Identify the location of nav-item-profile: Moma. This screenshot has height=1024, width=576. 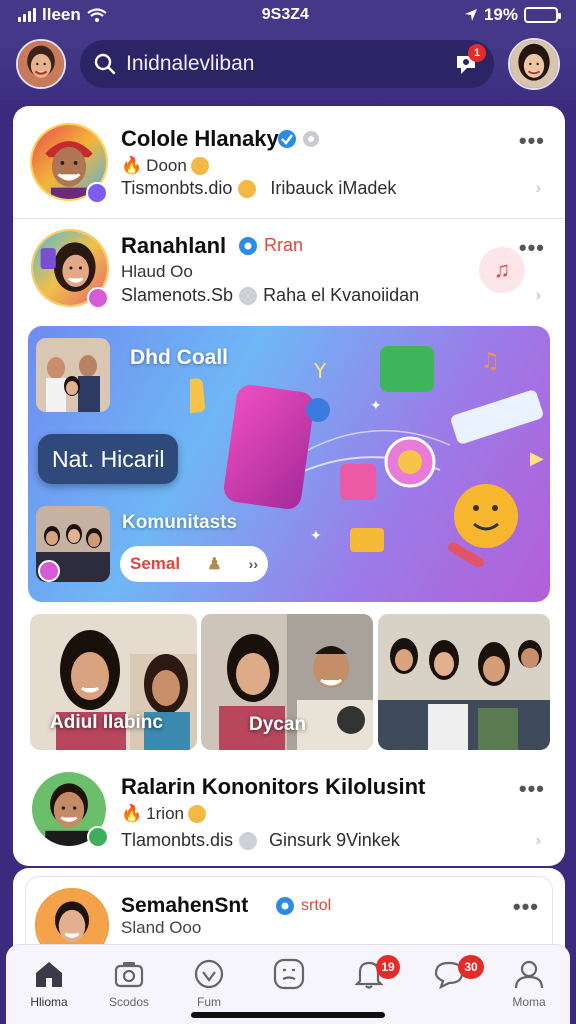
(529, 983).